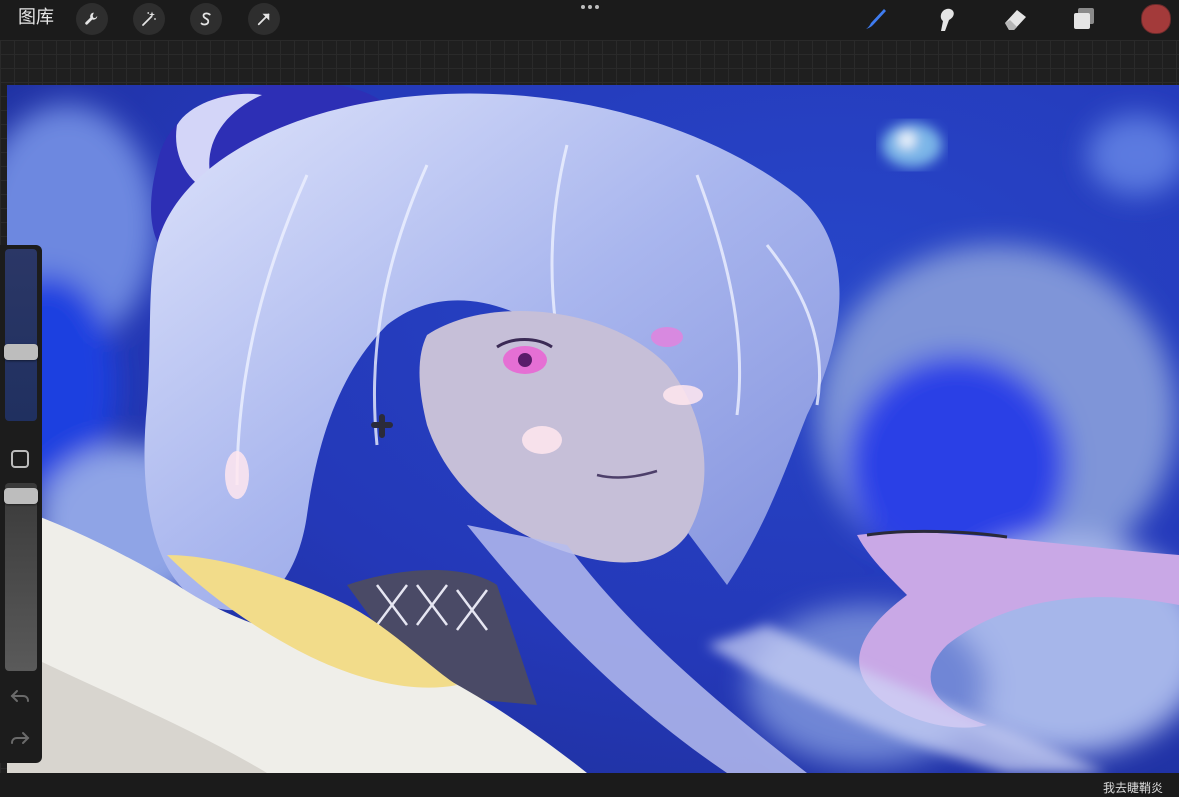  I want to click on more-options-button, so click(590, 7).